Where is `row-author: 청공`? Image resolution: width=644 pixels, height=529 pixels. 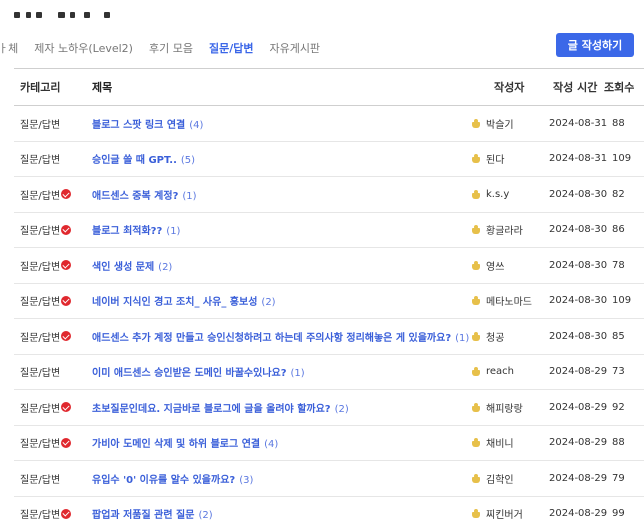 row-author: 청공 is located at coordinates (488, 336).